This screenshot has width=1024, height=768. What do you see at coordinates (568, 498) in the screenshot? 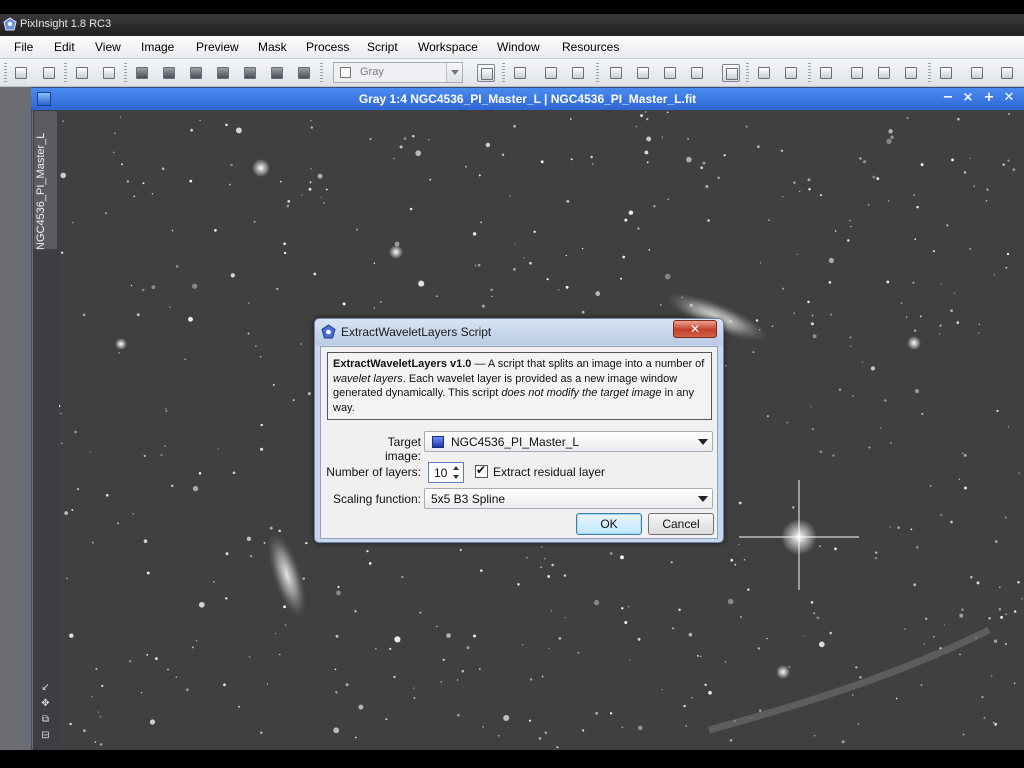
I see `scaling-function-combo: 5x5 B3 Spline` at bounding box center [568, 498].